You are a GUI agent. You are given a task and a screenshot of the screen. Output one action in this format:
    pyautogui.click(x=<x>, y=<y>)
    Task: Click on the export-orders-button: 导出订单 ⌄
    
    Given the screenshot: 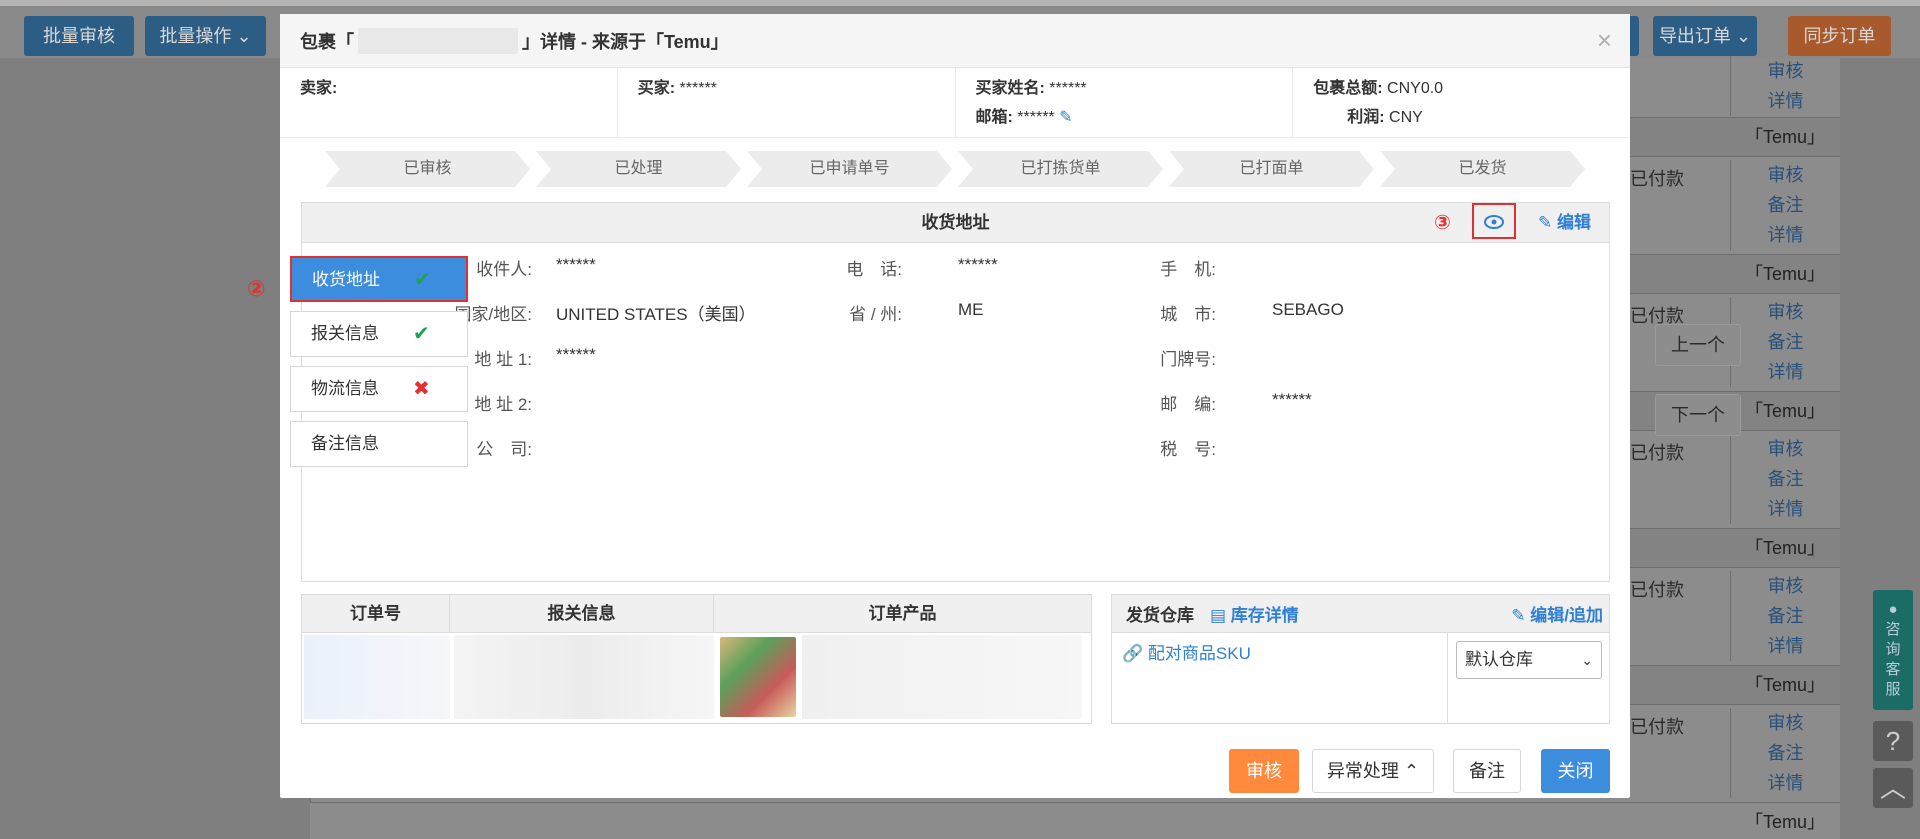 What is the action you would take?
    pyautogui.click(x=1705, y=36)
    